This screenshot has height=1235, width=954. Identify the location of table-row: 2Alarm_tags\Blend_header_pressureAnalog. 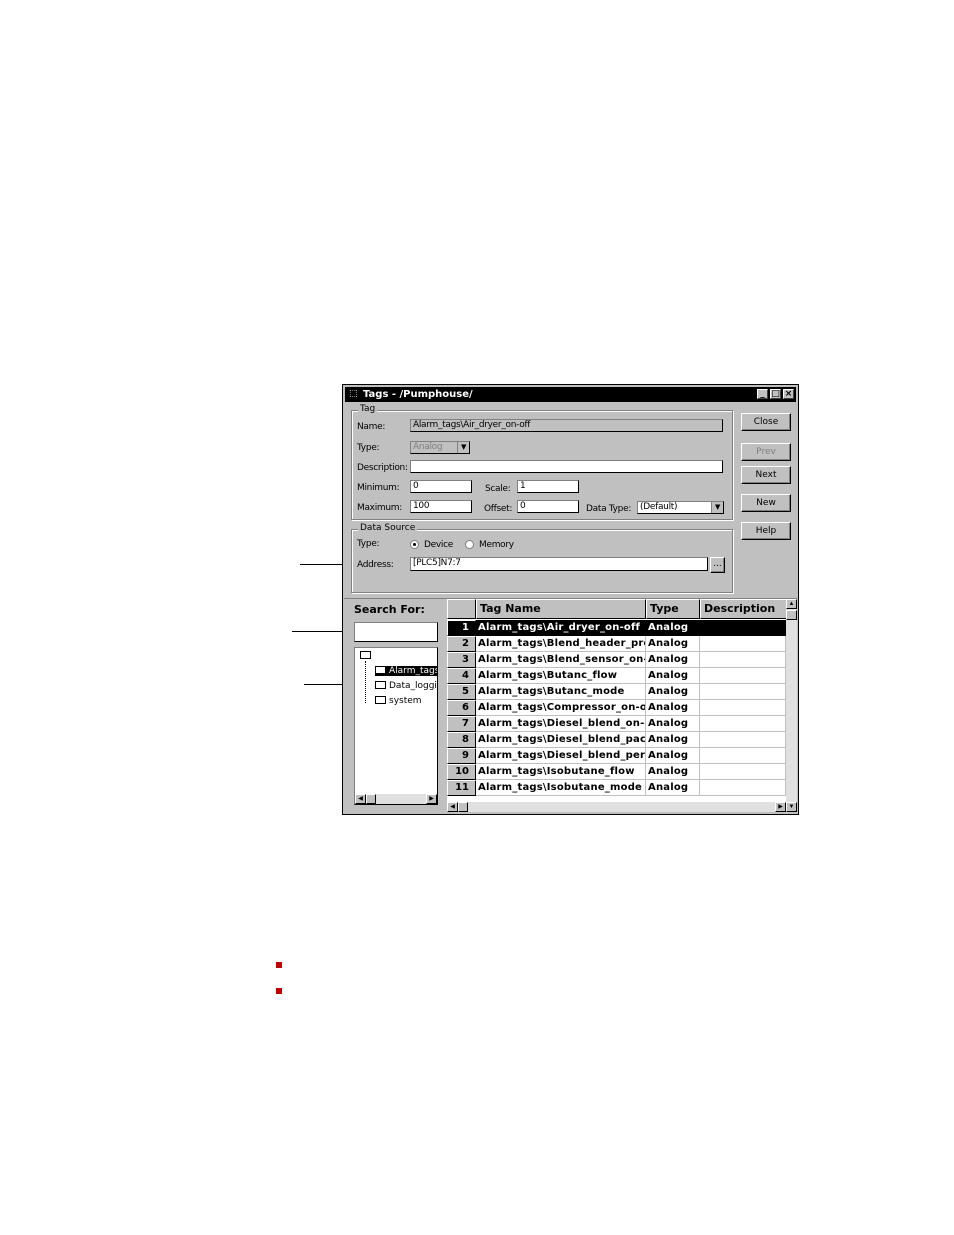
(617, 644).